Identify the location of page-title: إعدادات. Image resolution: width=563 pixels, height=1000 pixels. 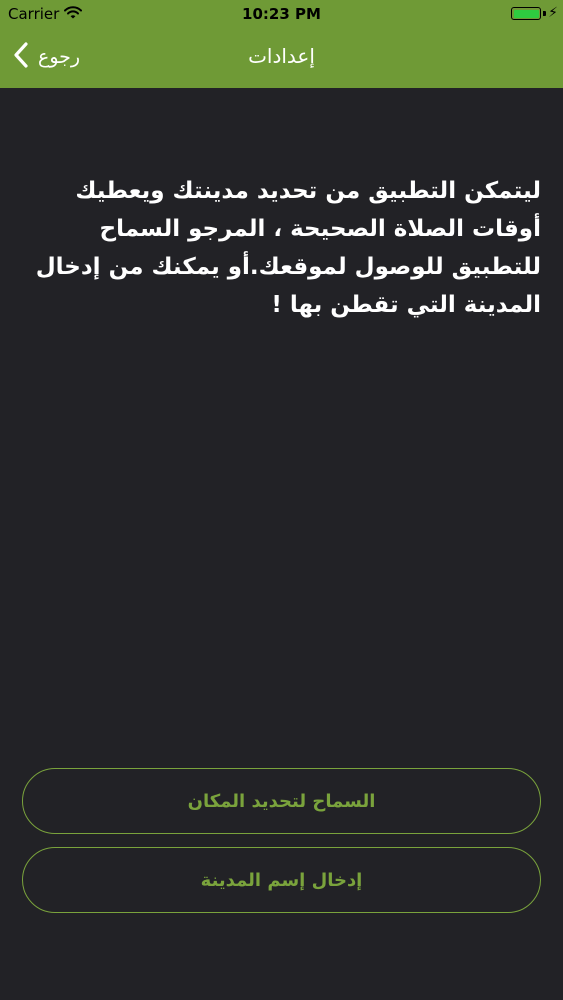
(281, 56).